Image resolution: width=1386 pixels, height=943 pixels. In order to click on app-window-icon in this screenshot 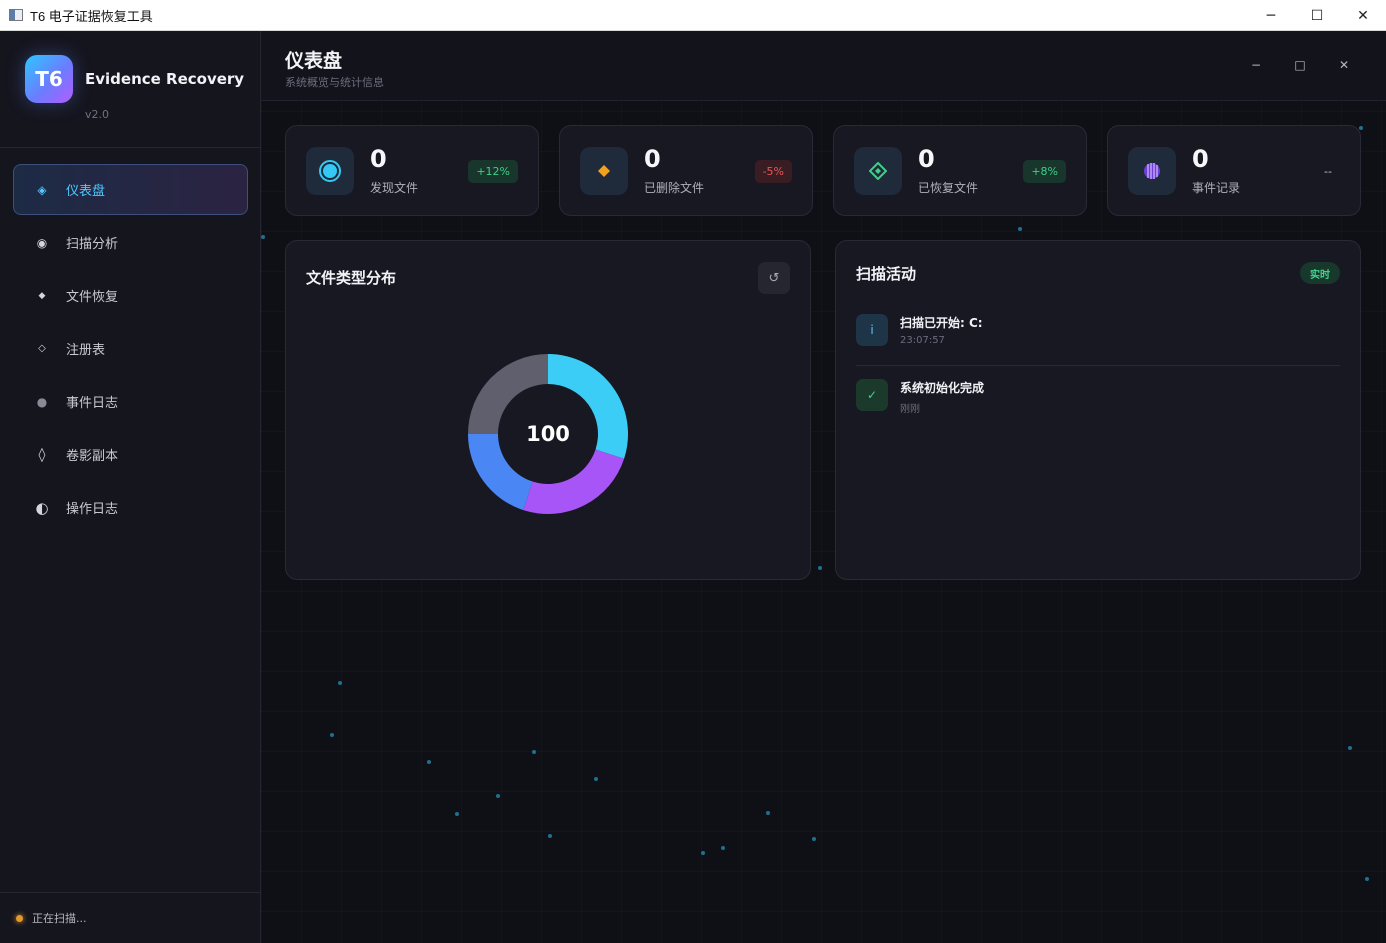, I will do `click(16, 15)`.